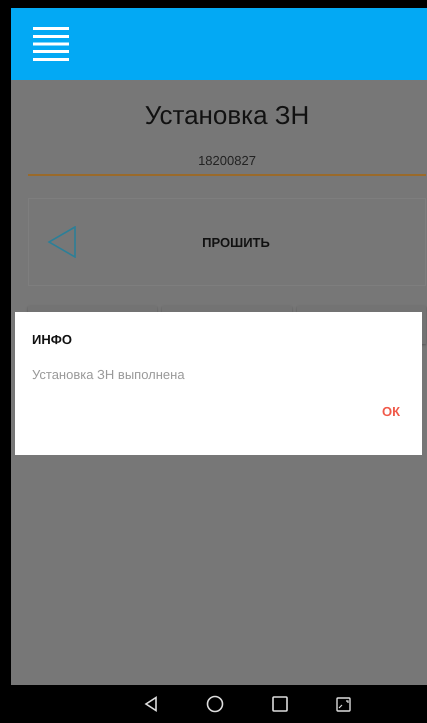 Image resolution: width=427 pixels, height=723 pixels. What do you see at coordinates (109, 374) in the screenshot?
I see `dialog-message: Установка ЗН выполнена` at bounding box center [109, 374].